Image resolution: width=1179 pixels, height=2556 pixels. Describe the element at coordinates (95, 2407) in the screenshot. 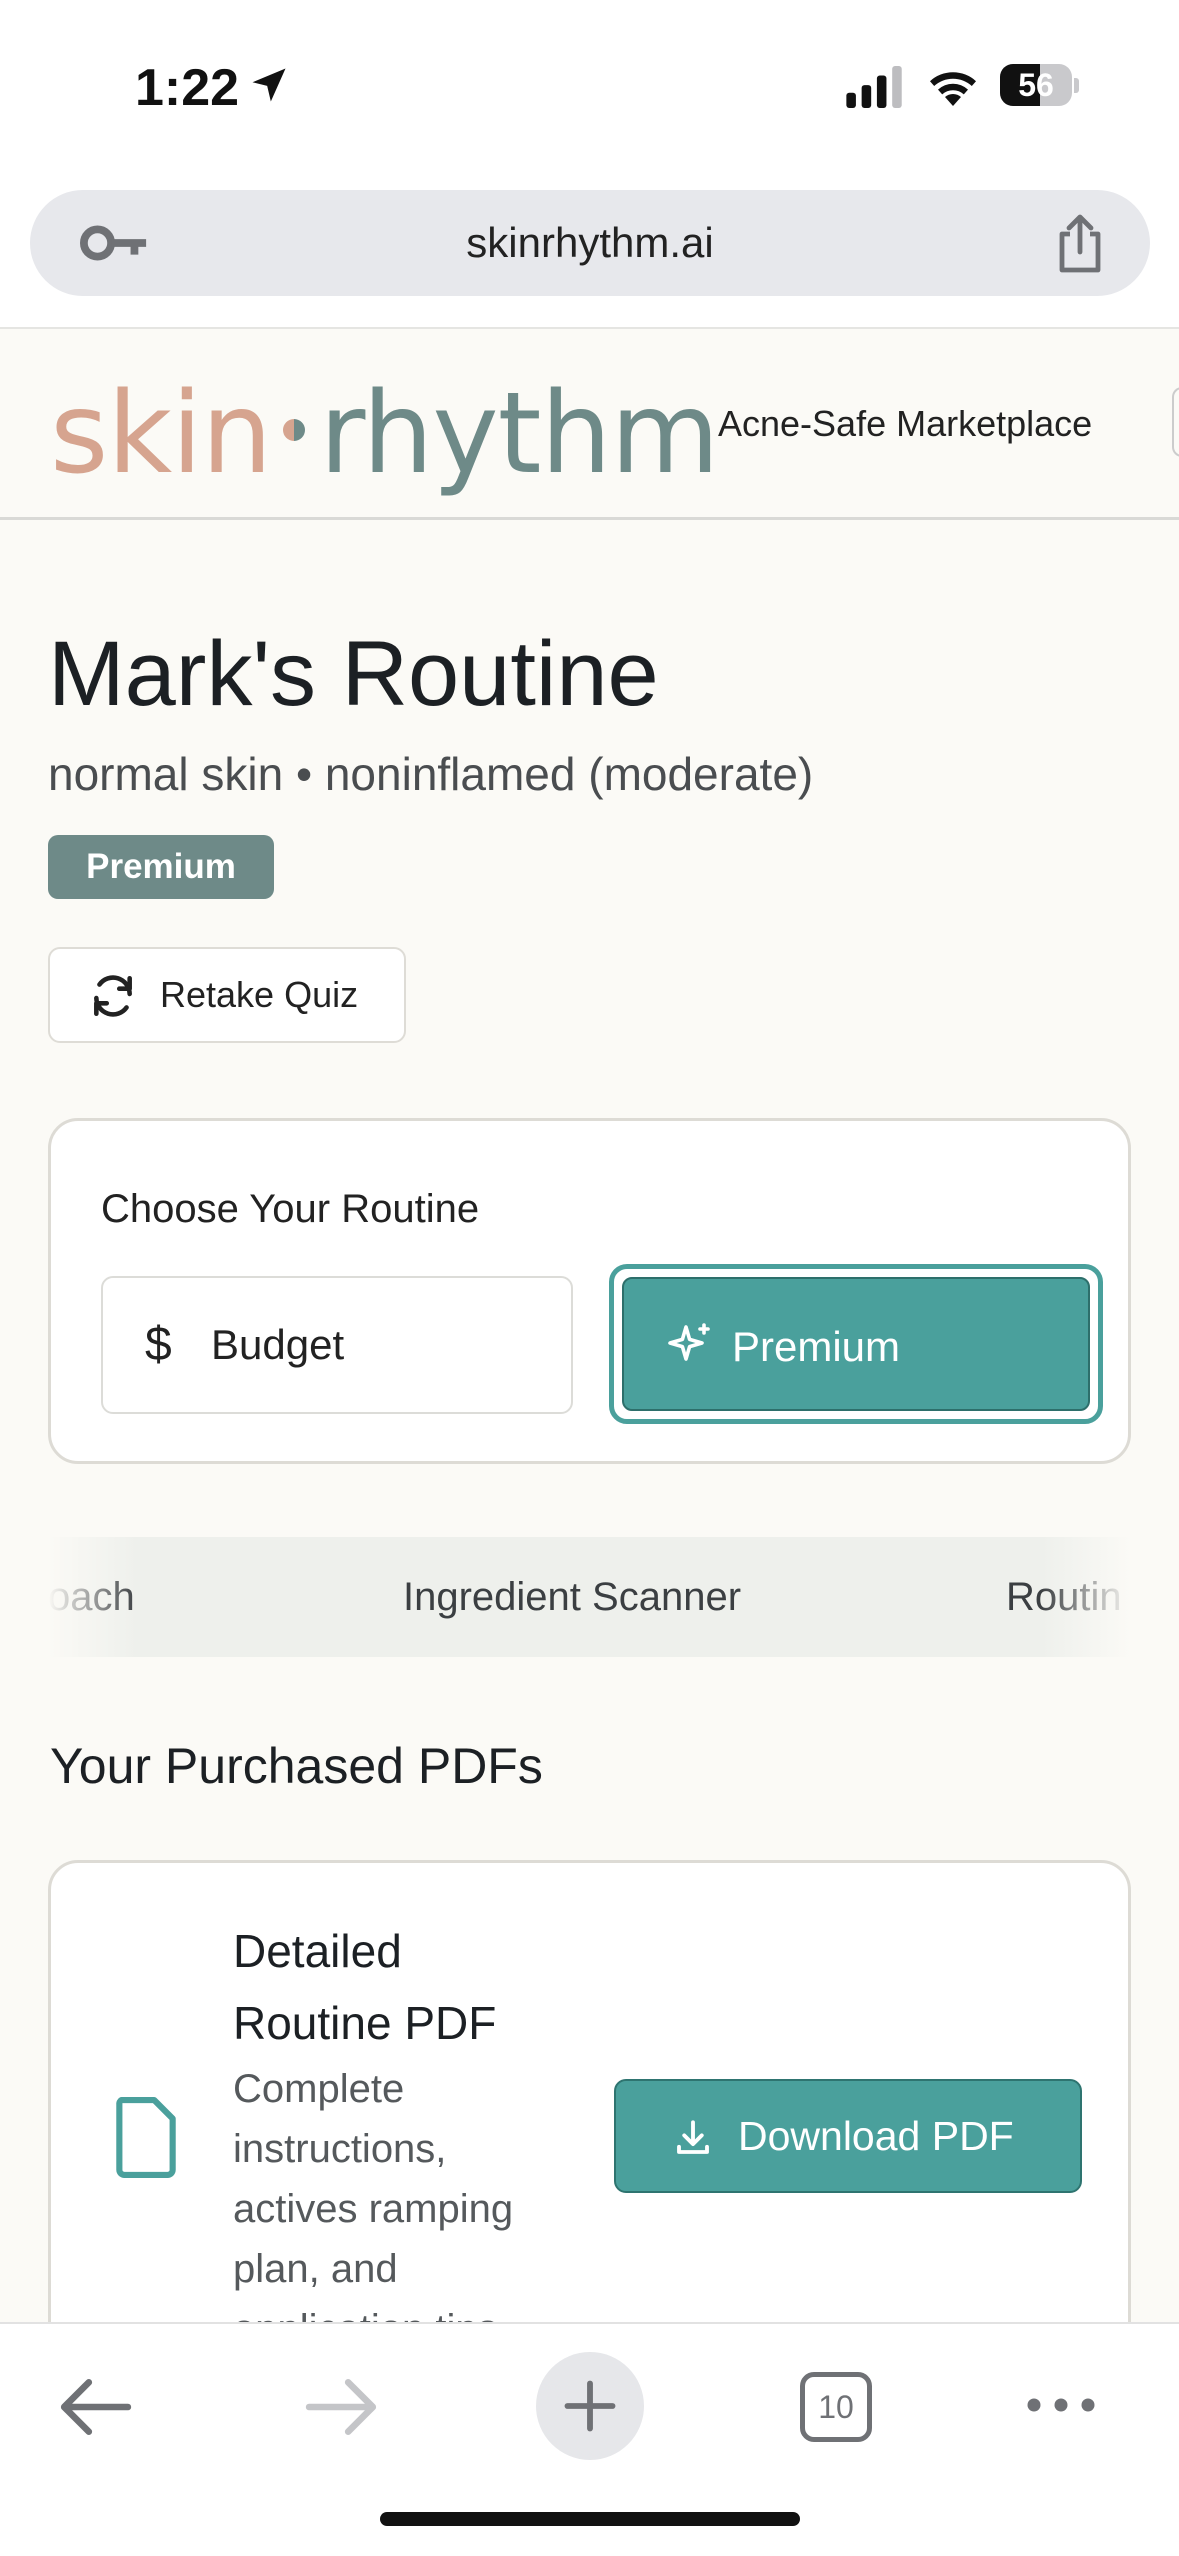

I see `back-arrow-icon` at that location.